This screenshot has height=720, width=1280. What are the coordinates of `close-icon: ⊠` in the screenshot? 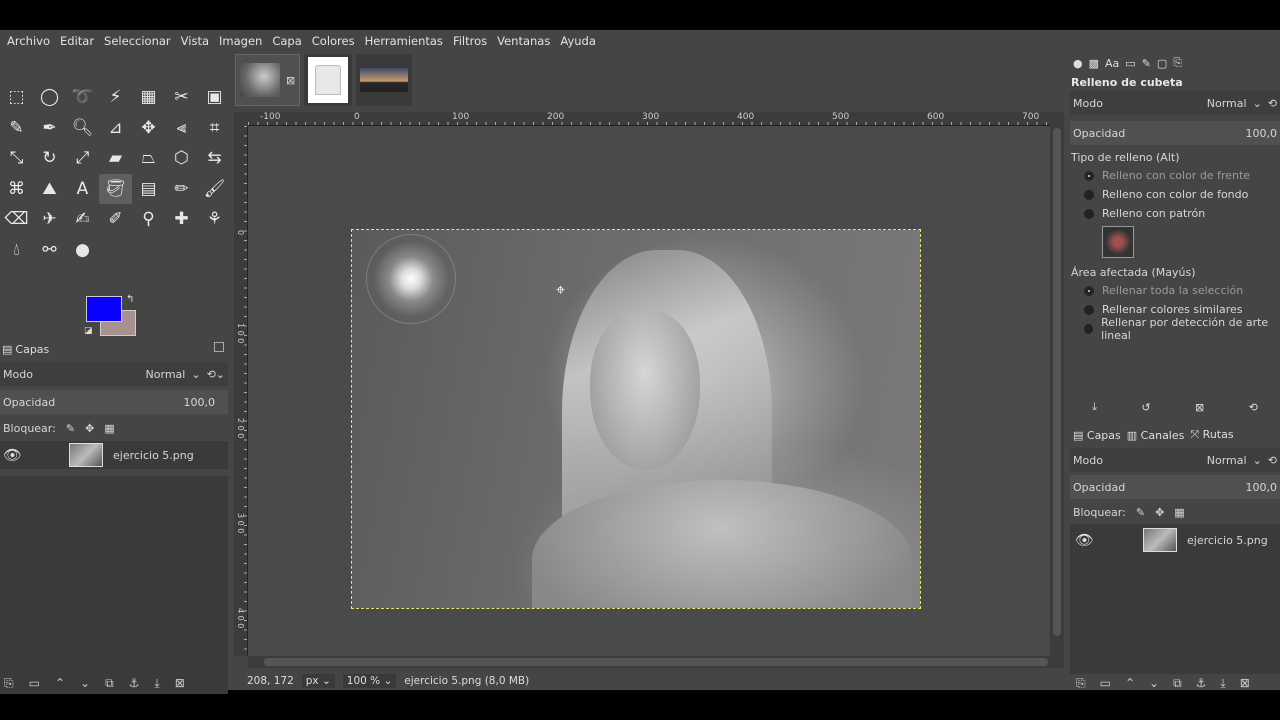 It's located at (290, 80).